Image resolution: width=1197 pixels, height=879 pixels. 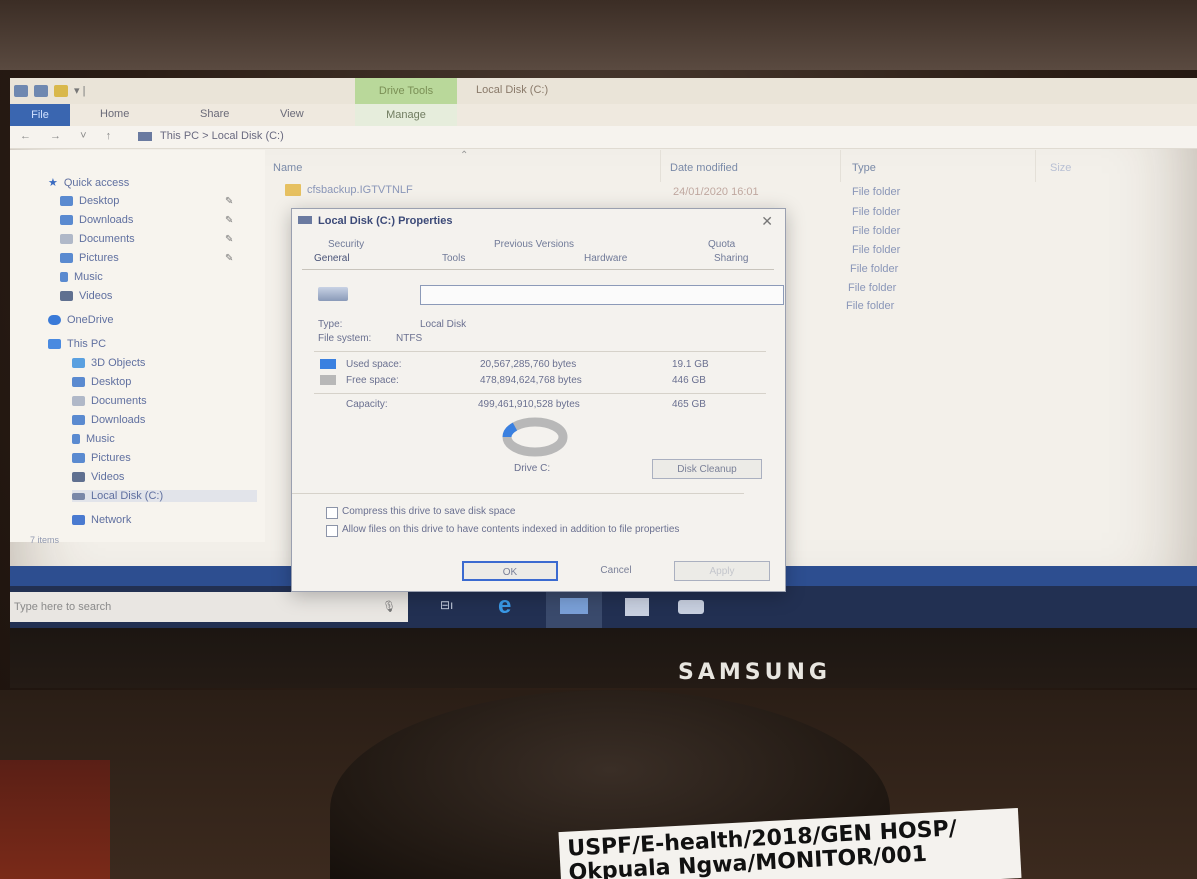 I want to click on nav-pictures: Pictures ✎, so click(x=146, y=258).